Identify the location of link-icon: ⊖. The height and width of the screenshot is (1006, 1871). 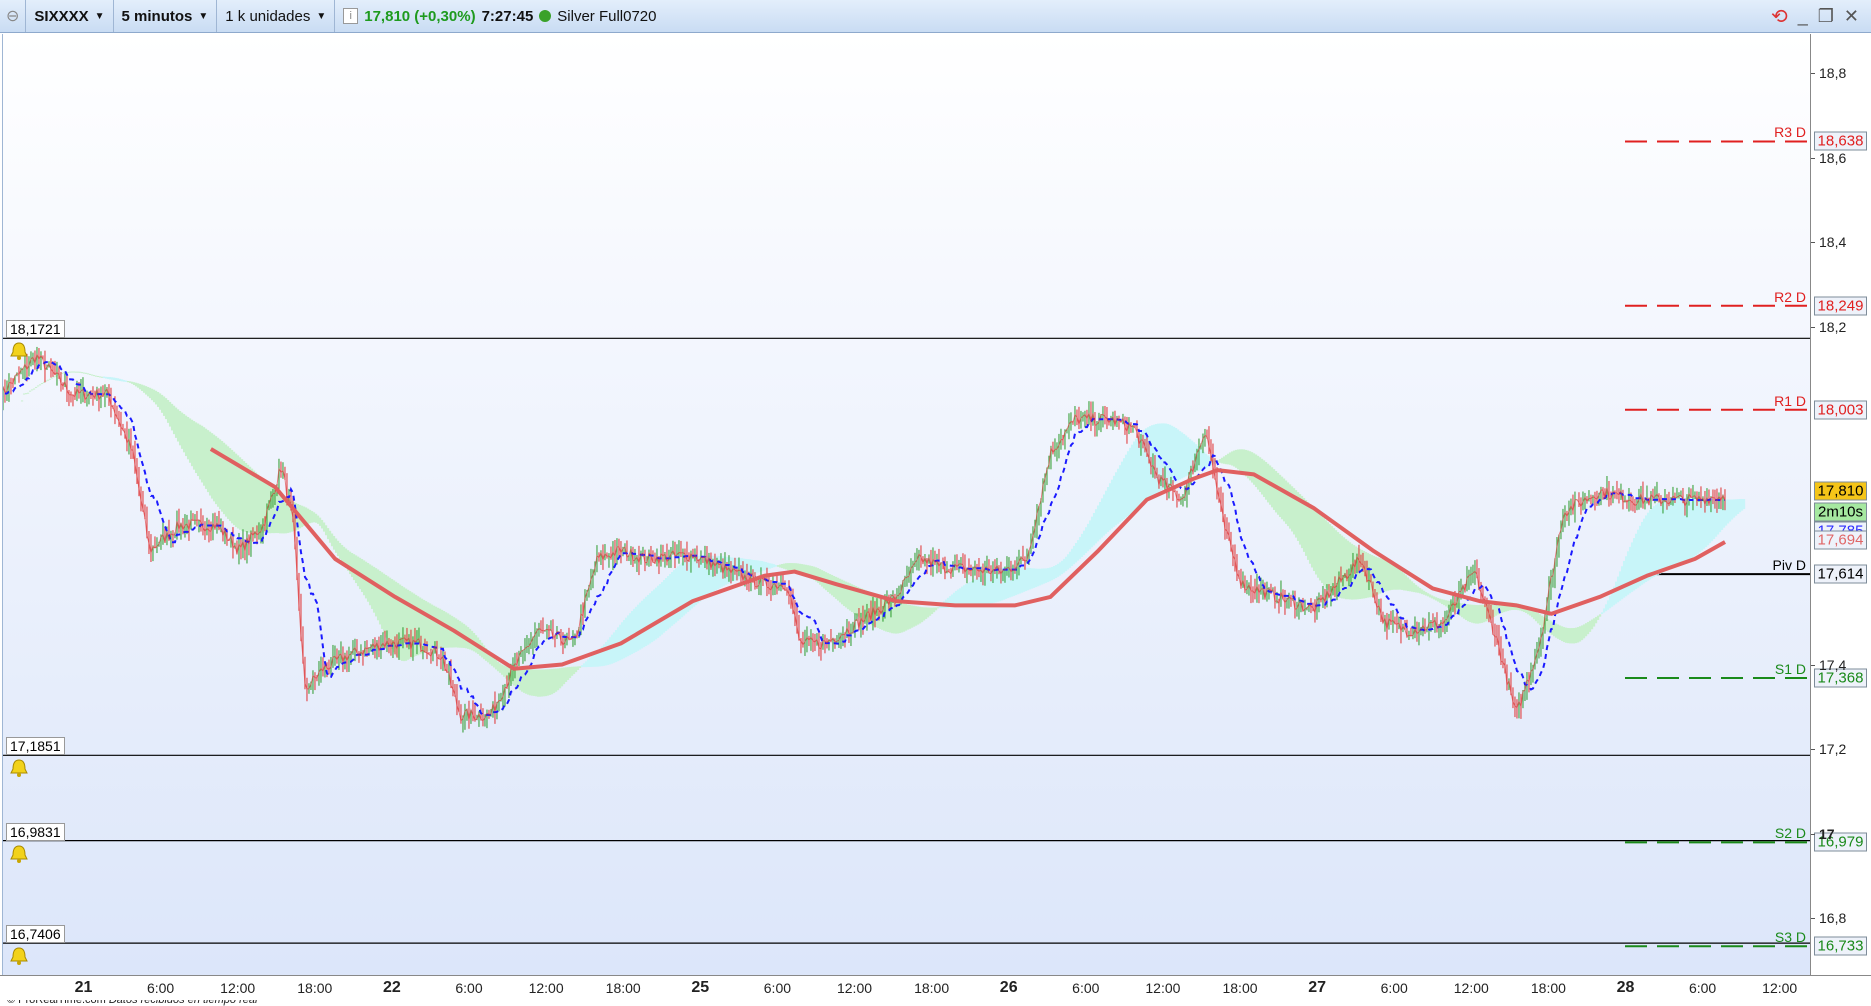
(13, 16).